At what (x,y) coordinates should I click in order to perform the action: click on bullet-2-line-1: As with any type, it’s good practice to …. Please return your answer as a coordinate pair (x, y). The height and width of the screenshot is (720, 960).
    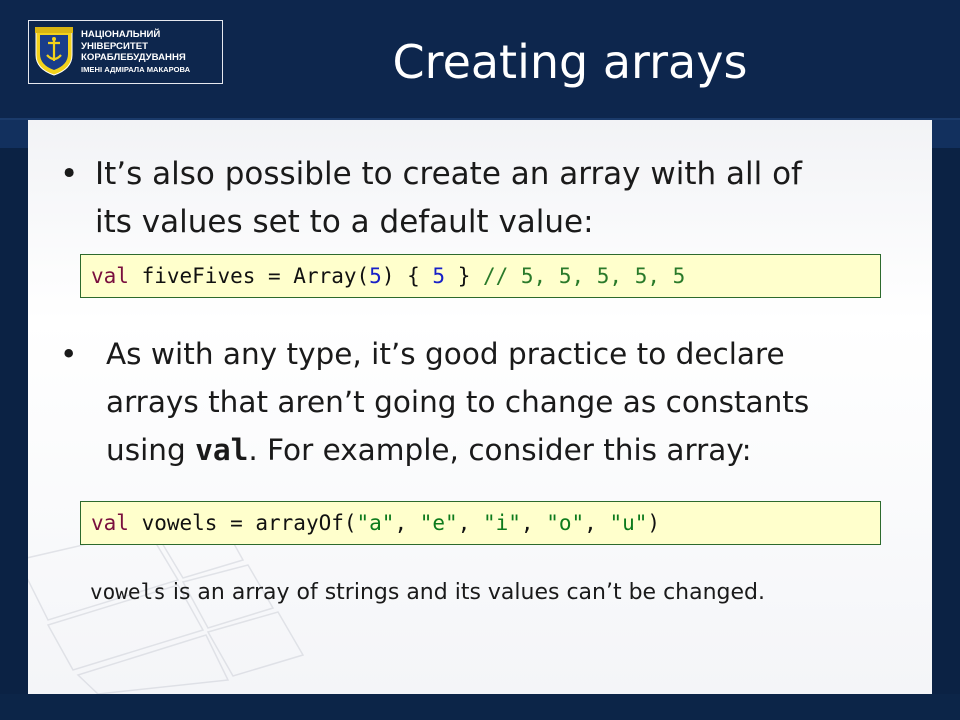
    Looking at the image, I should click on (445, 354).